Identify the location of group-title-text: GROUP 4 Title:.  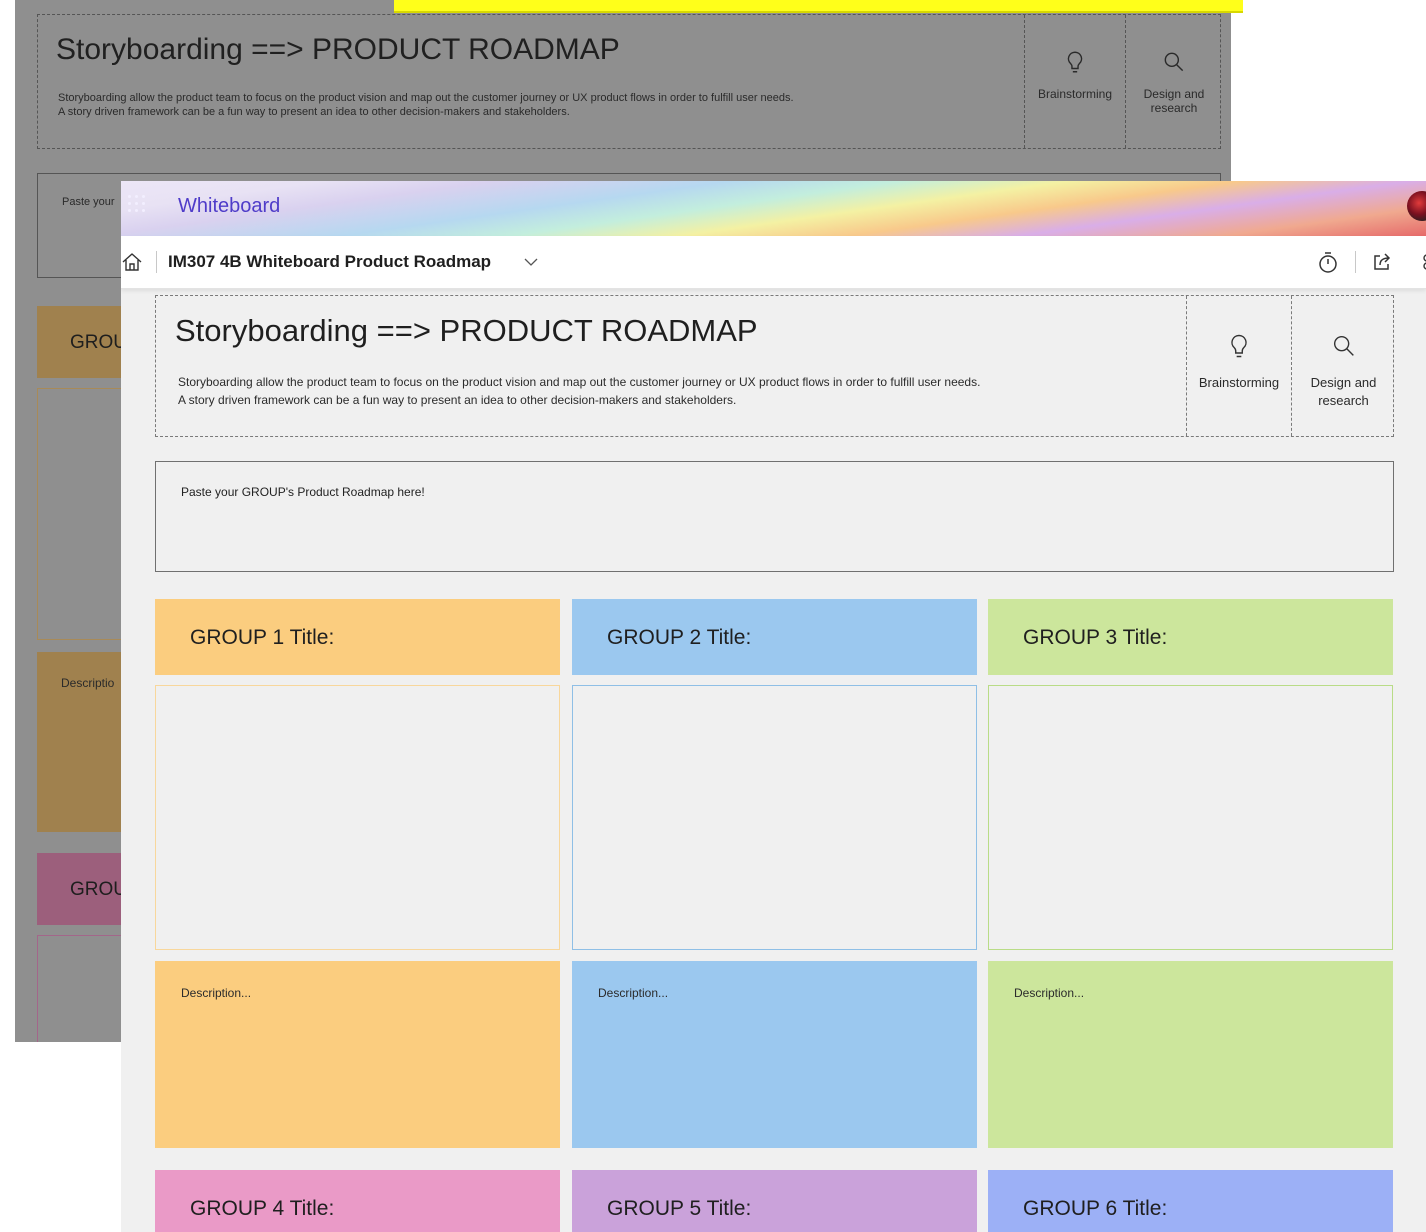
(262, 1208).